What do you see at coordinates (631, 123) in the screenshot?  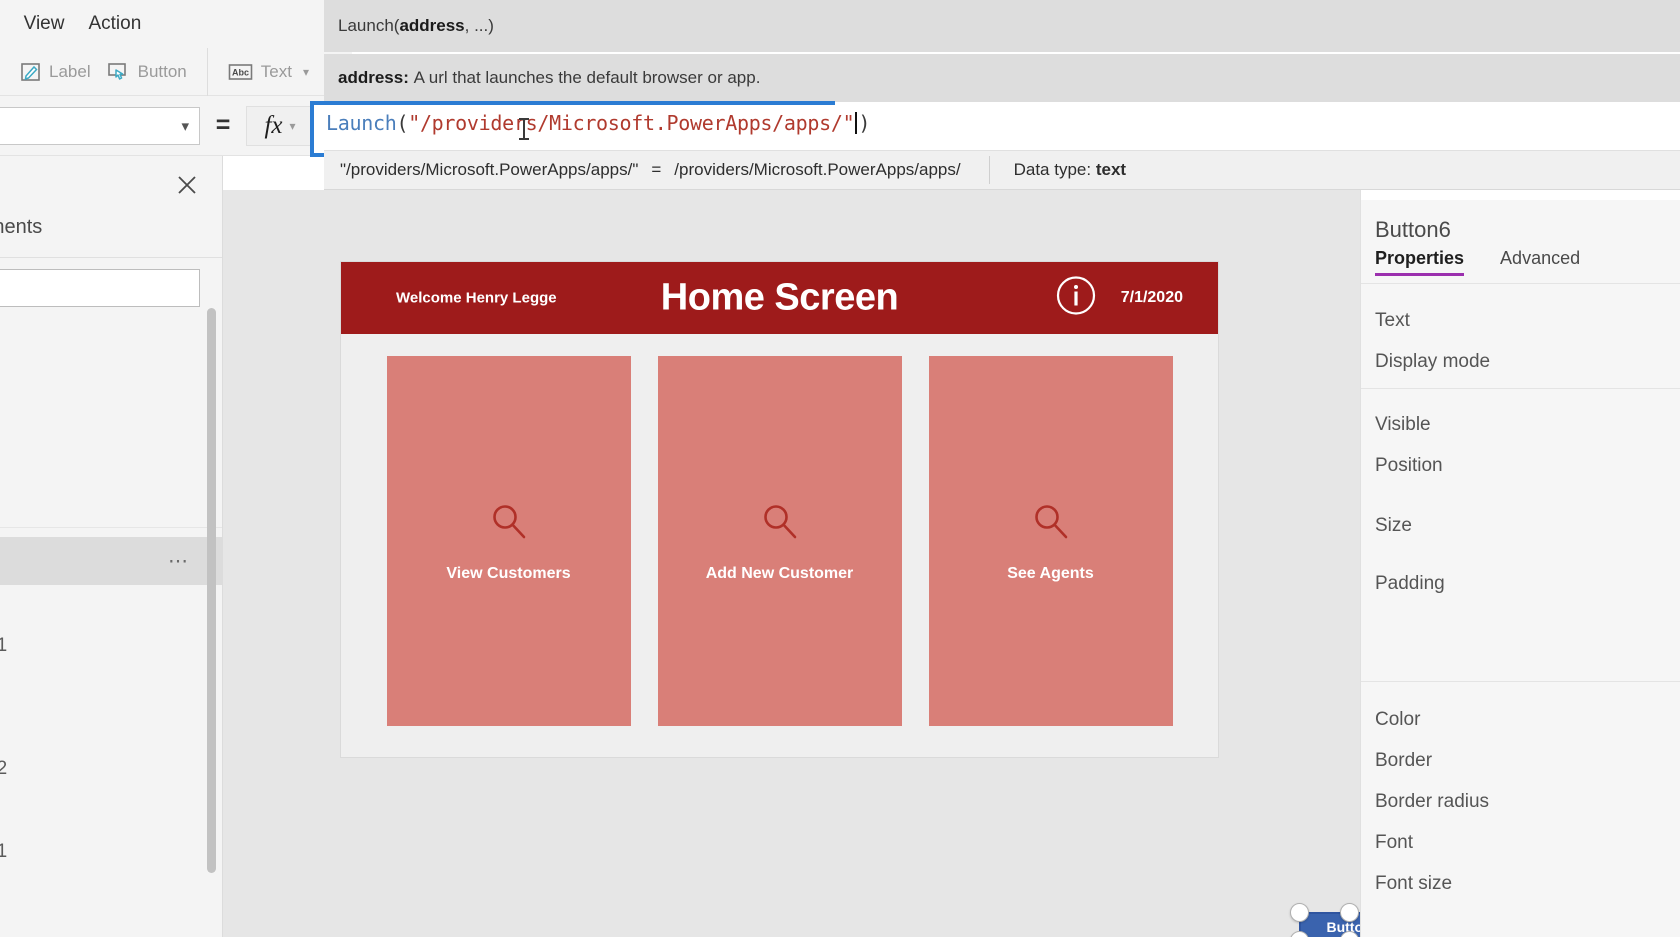 I see `formula-string-token: "/providers/Microsoft.PowerApps/apps/"` at bounding box center [631, 123].